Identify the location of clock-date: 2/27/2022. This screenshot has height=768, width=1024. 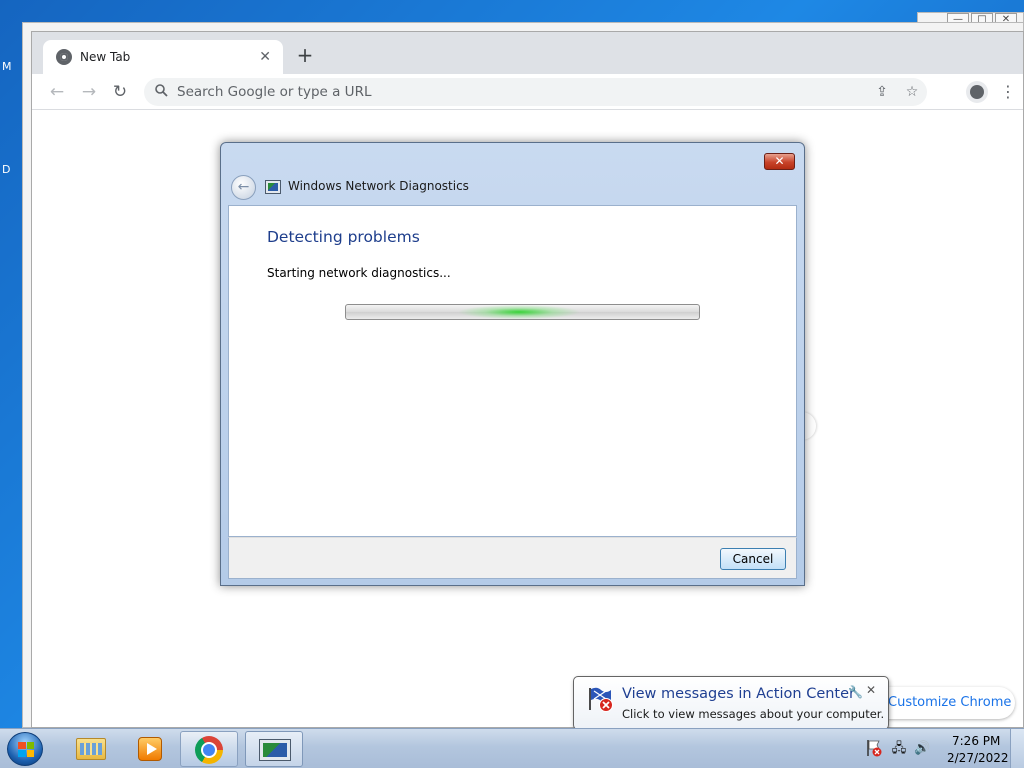
(978, 758).